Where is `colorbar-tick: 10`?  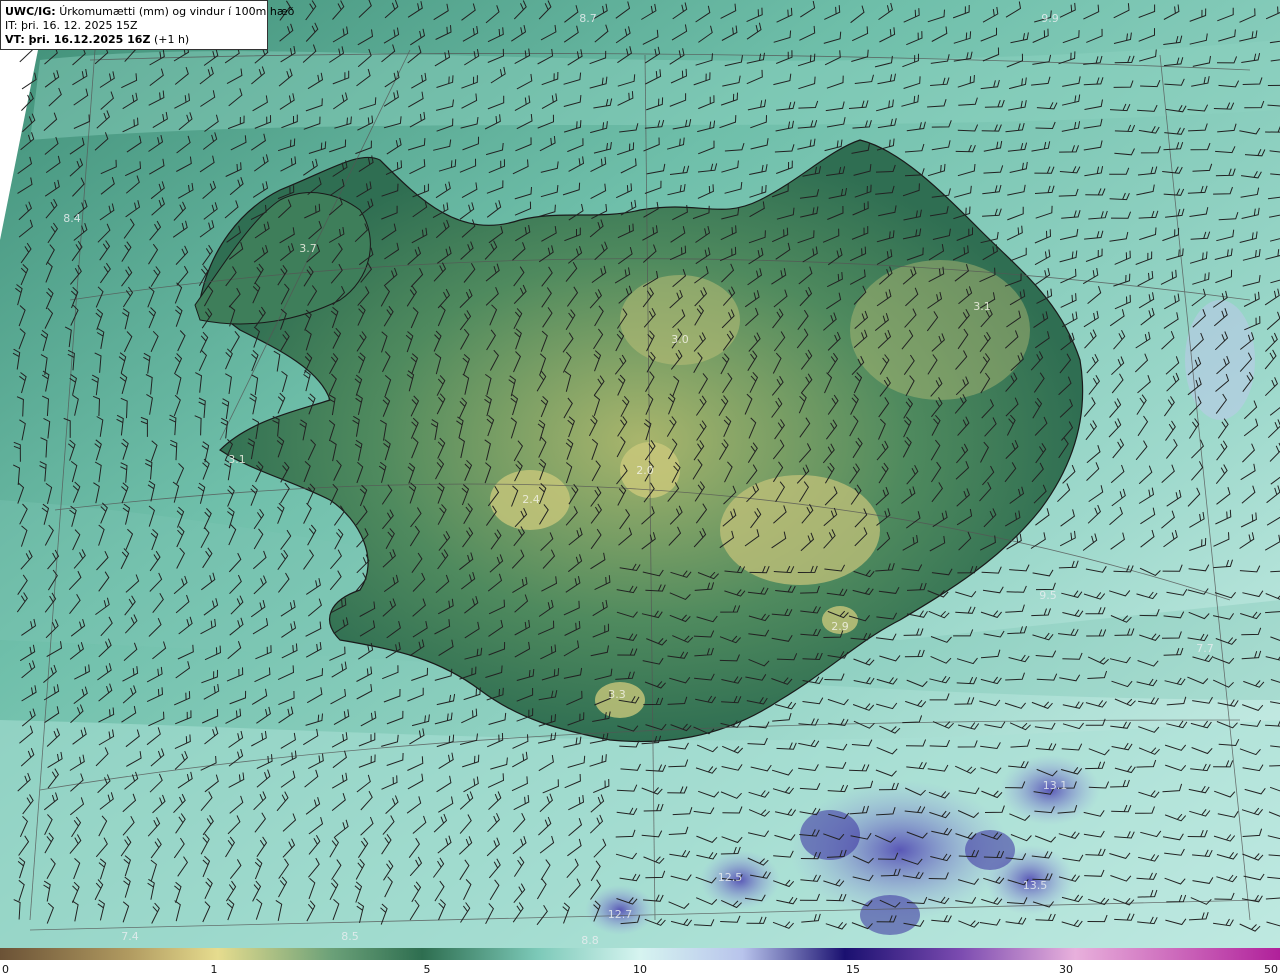
colorbar-tick: 10 is located at coordinates (640, 969).